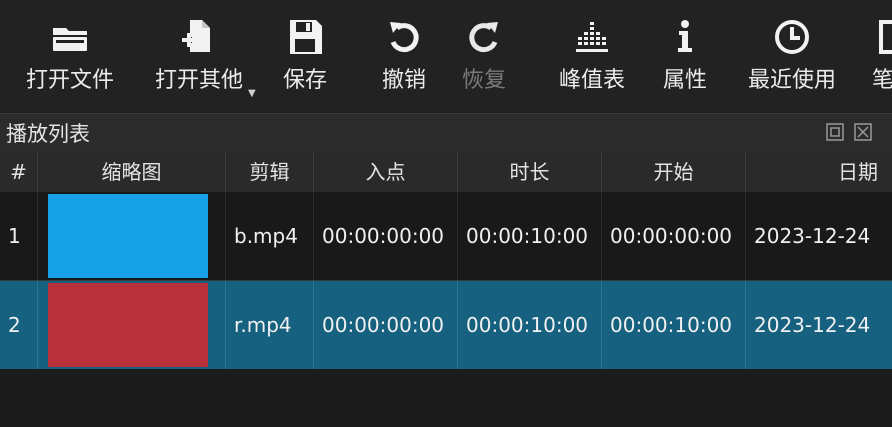 This screenshot has height=427, width=892. What do you see at coordinates (674, 236) in the screenshot?
I see `start-time: 00:00:00:00` at bounding box center [674, 236].